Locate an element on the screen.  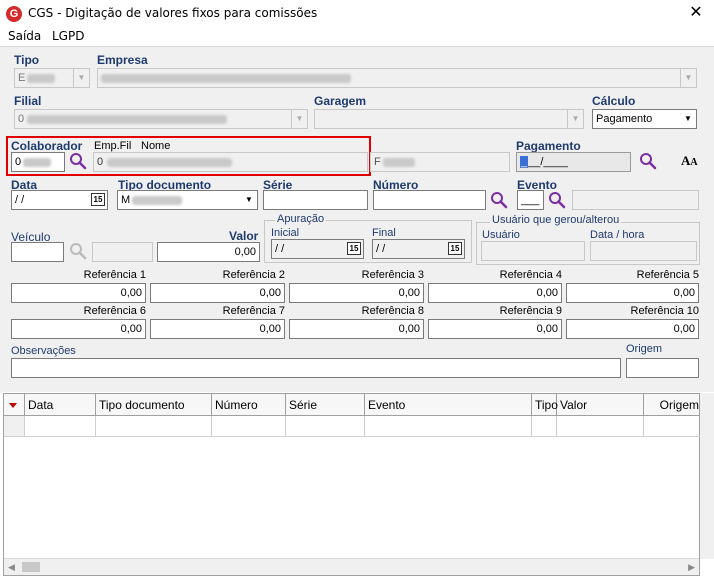
garagem-select: ▼ is located at coordinates (449, 119).